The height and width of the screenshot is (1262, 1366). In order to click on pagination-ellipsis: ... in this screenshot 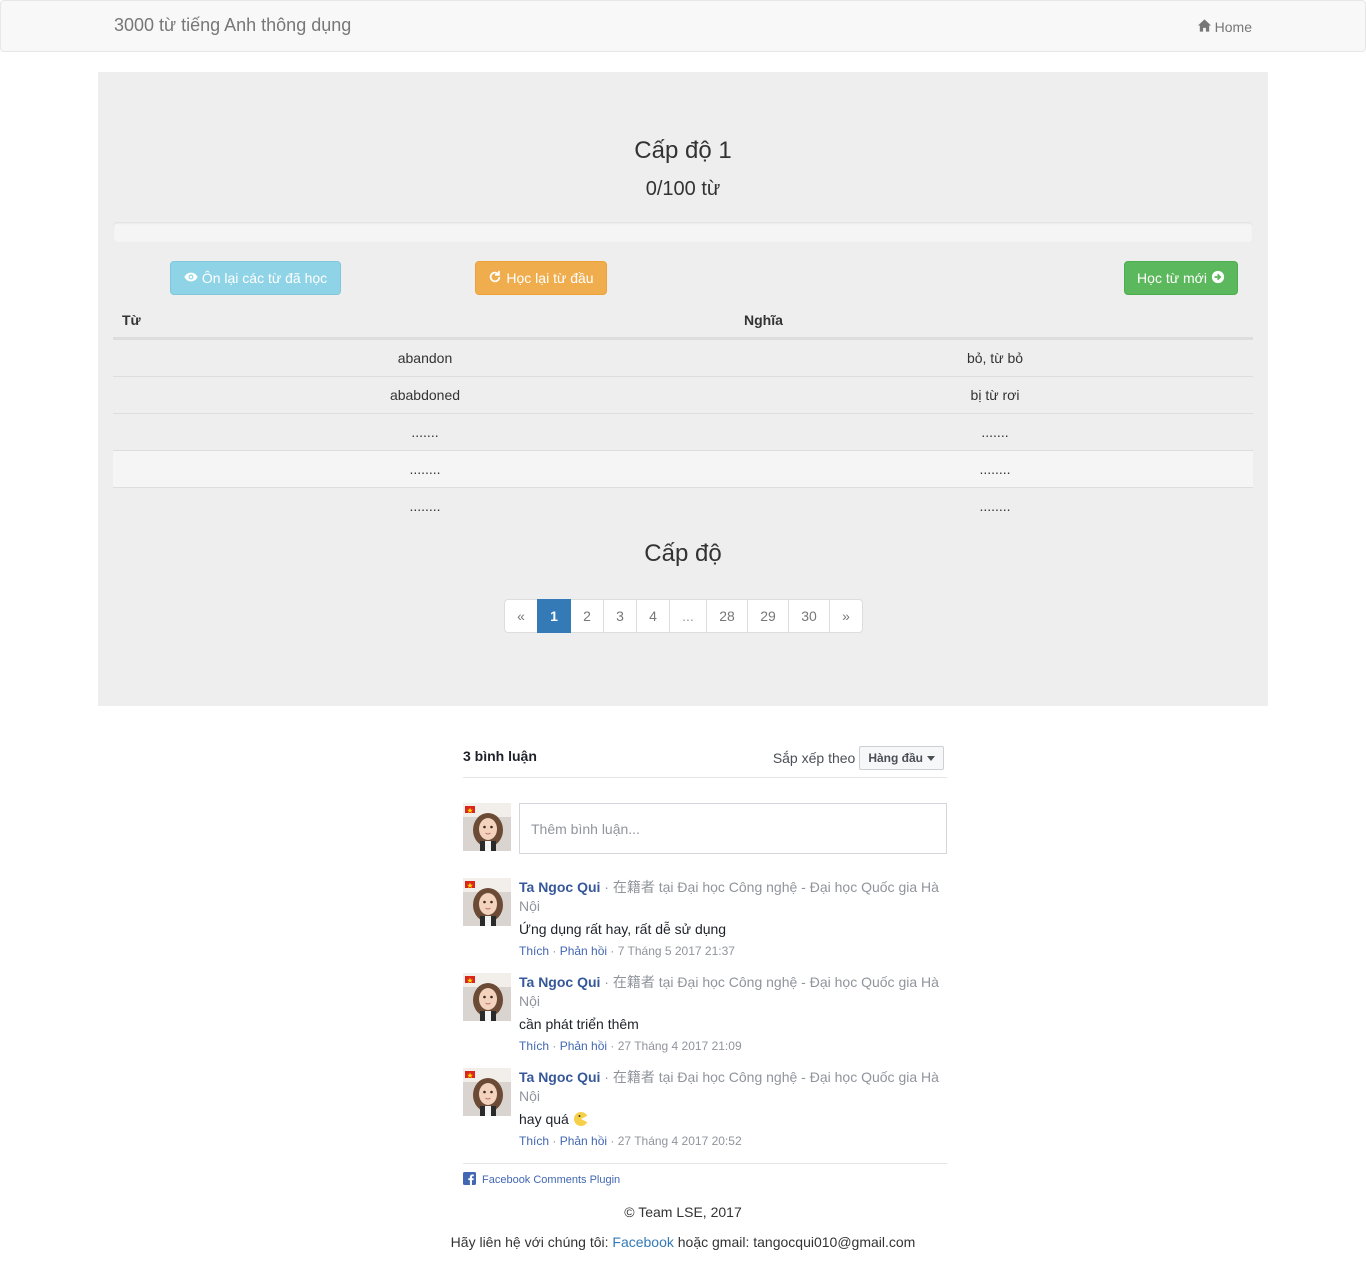, I will do `click(688, 616)`.